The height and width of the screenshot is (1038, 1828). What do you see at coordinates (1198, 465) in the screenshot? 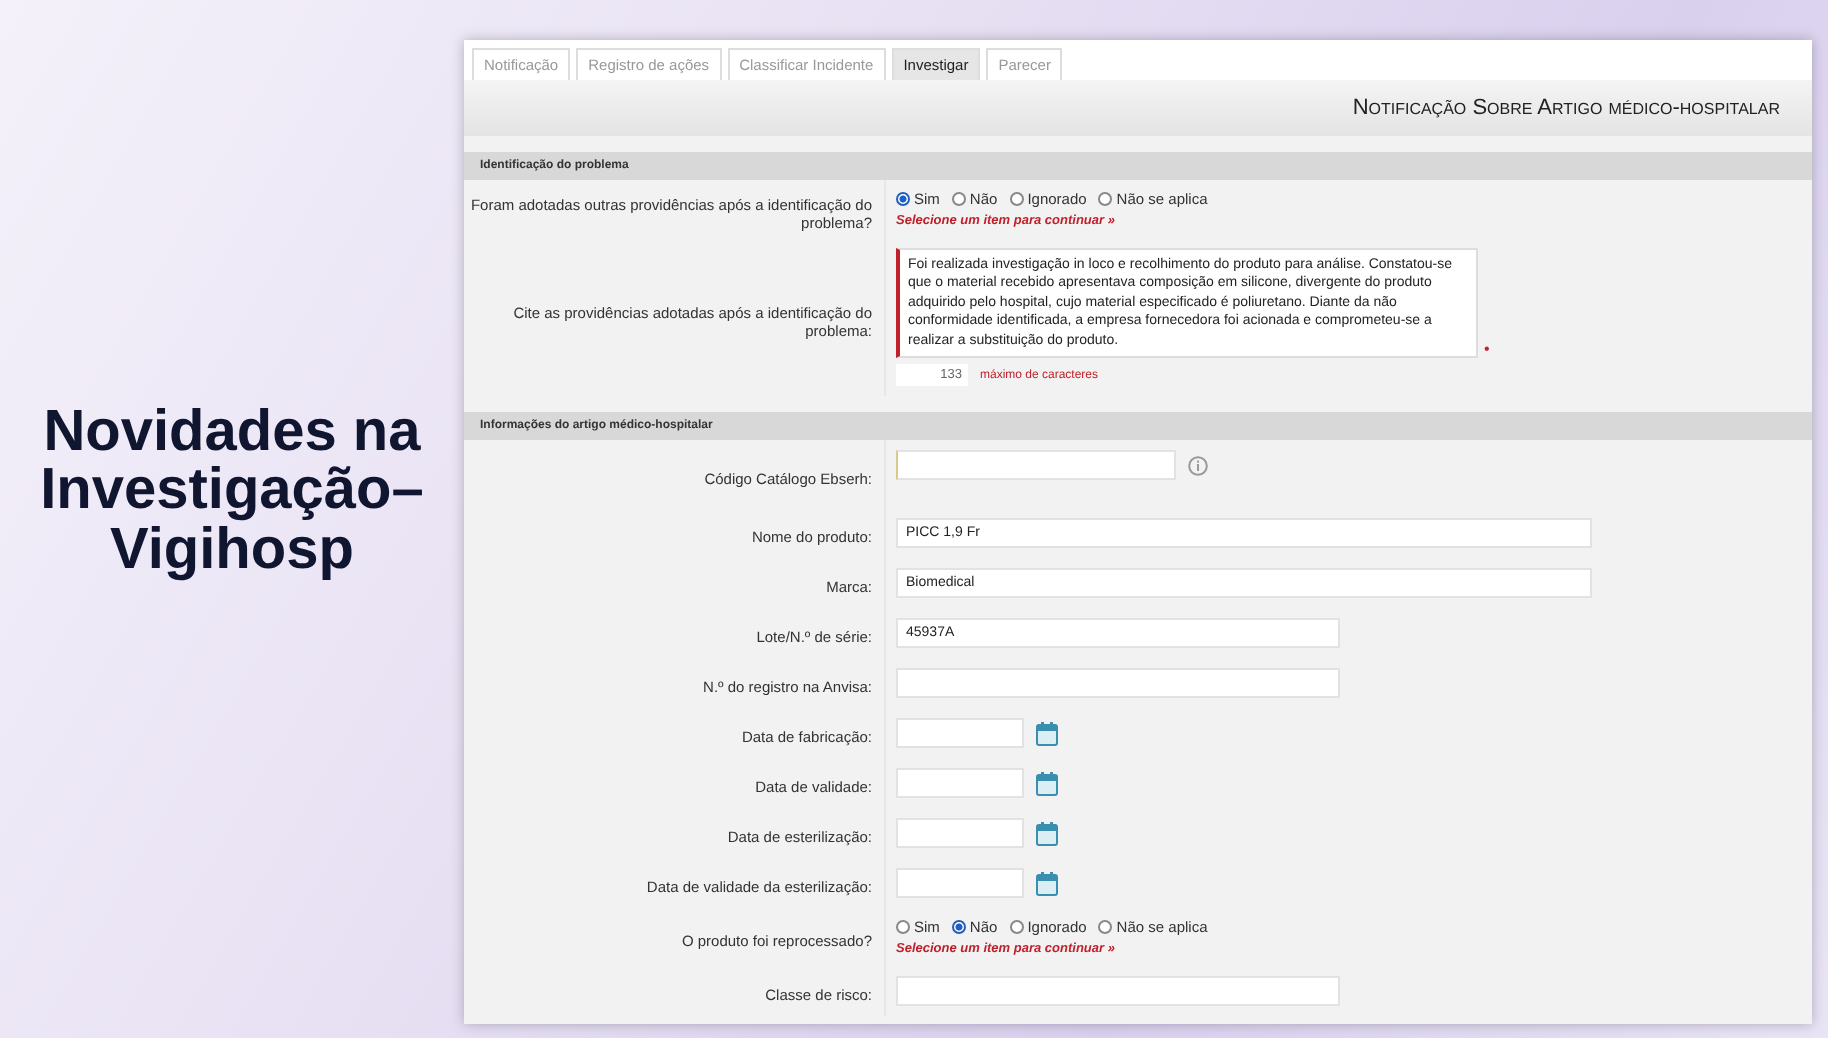
I see `info-icon` at bounding box center [1198, 465].